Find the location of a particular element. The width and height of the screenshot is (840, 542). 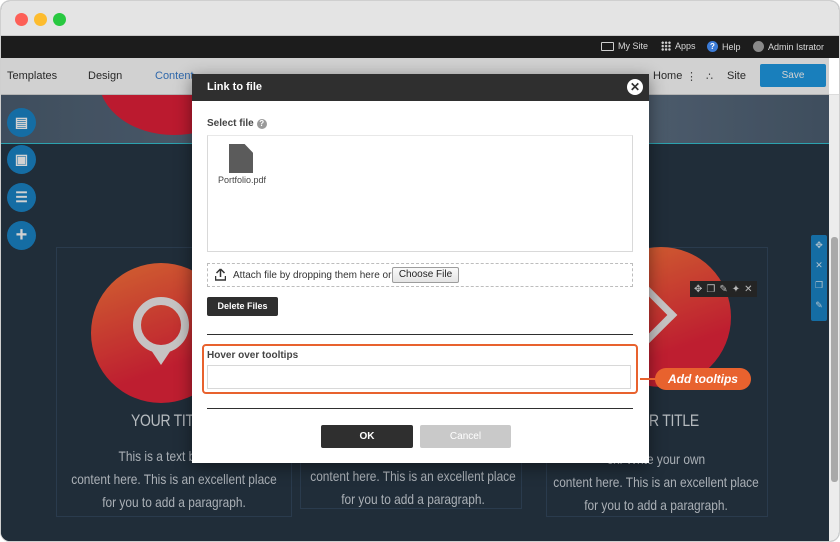

add-tooltips-callout: Add tooltips is located at coordinates (703, 379).